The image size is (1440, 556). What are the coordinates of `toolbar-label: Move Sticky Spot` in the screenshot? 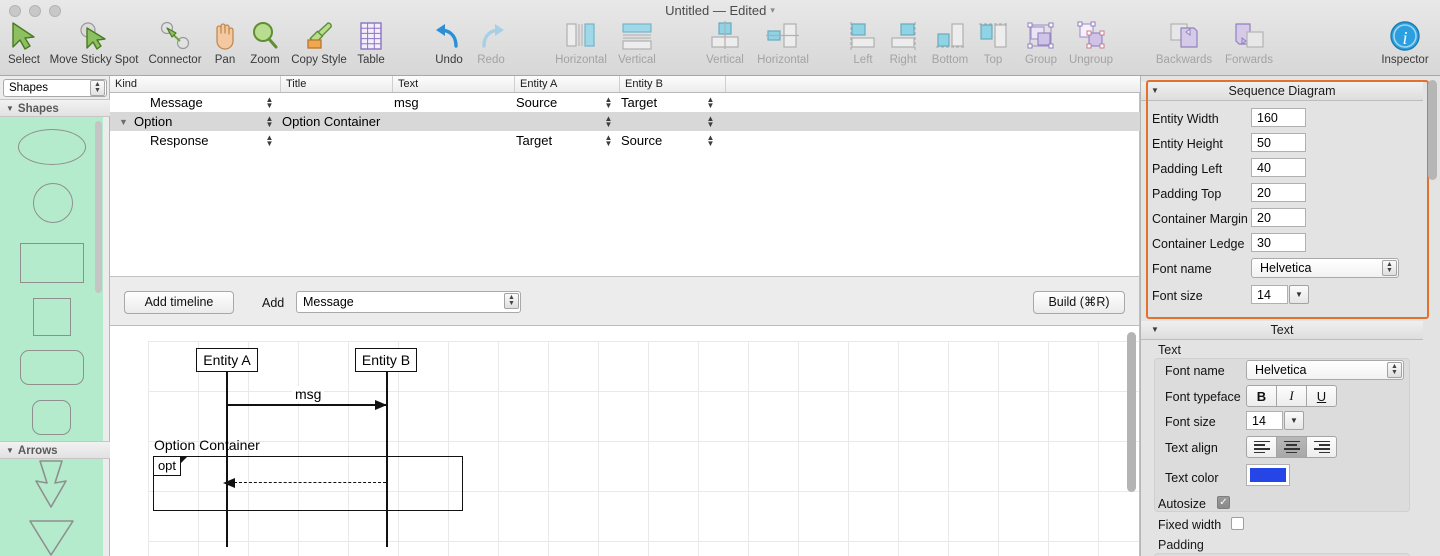 It's located at (94, 60).